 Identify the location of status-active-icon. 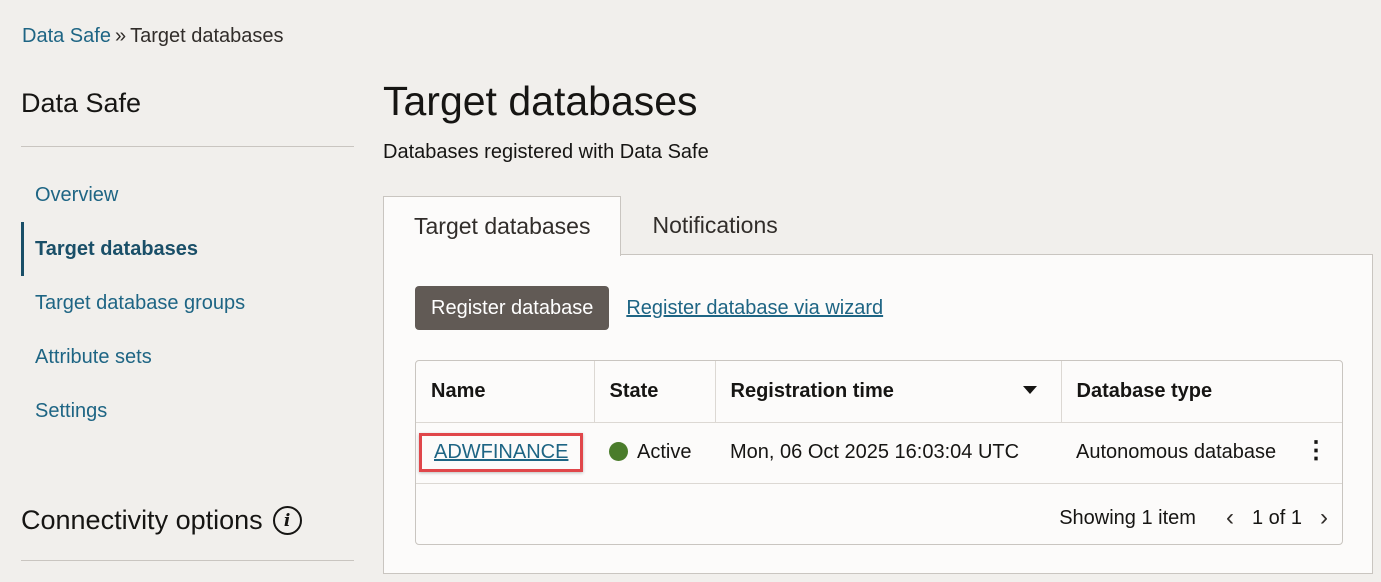
(618, 451).